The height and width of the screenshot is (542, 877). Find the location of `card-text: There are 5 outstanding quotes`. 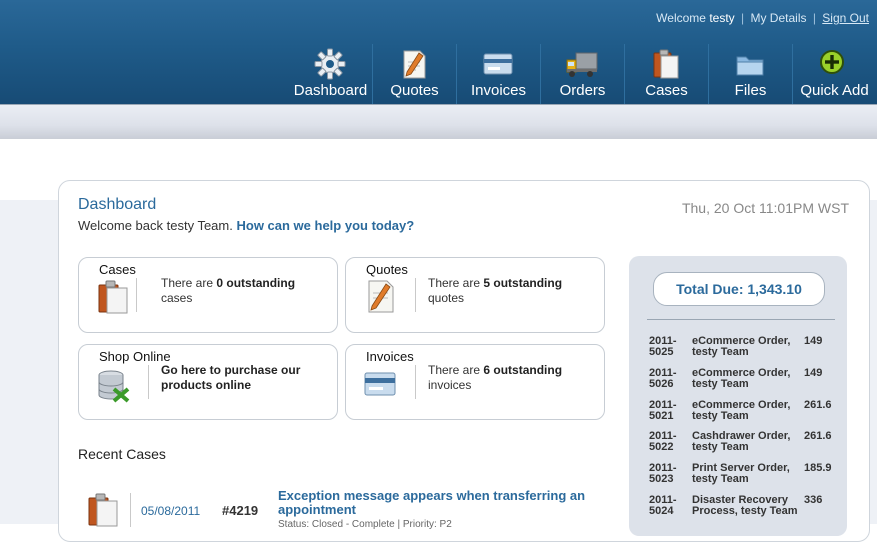

card-text: There are 5 outstanding quotes is located at coordinates (495, 290).